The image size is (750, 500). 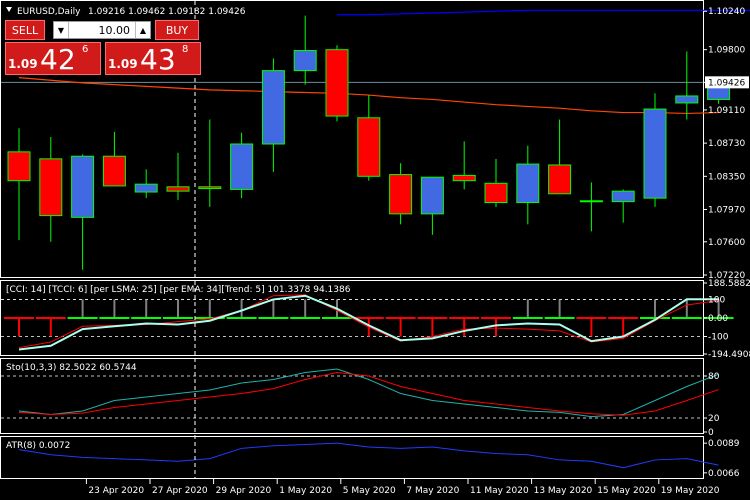 What do you see at coordinates (711, 433) in the screenshot?
I see `stochastic-y-tick: 0` at bounding box center [711, 433].